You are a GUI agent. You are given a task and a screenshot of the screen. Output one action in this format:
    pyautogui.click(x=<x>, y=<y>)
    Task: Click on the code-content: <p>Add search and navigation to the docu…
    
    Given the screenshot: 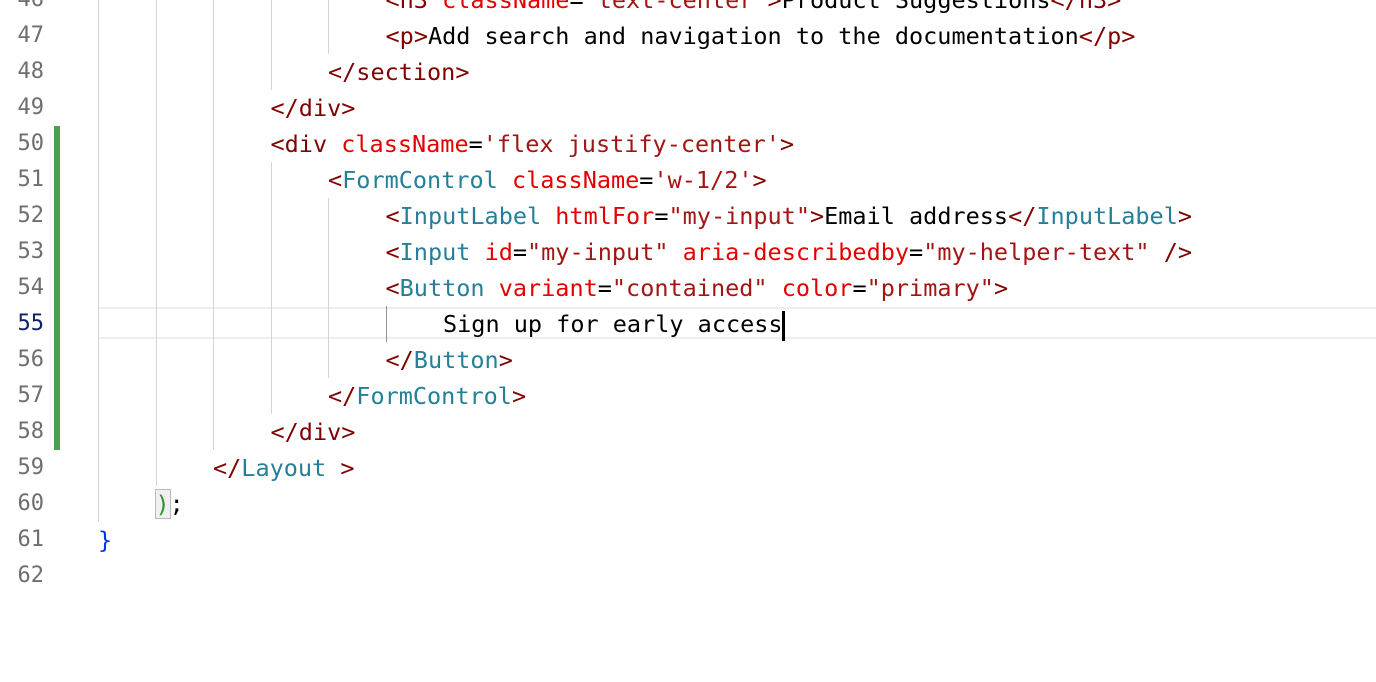 What is the action you would take?
    pyautogui.click(x=761, y=36)
    